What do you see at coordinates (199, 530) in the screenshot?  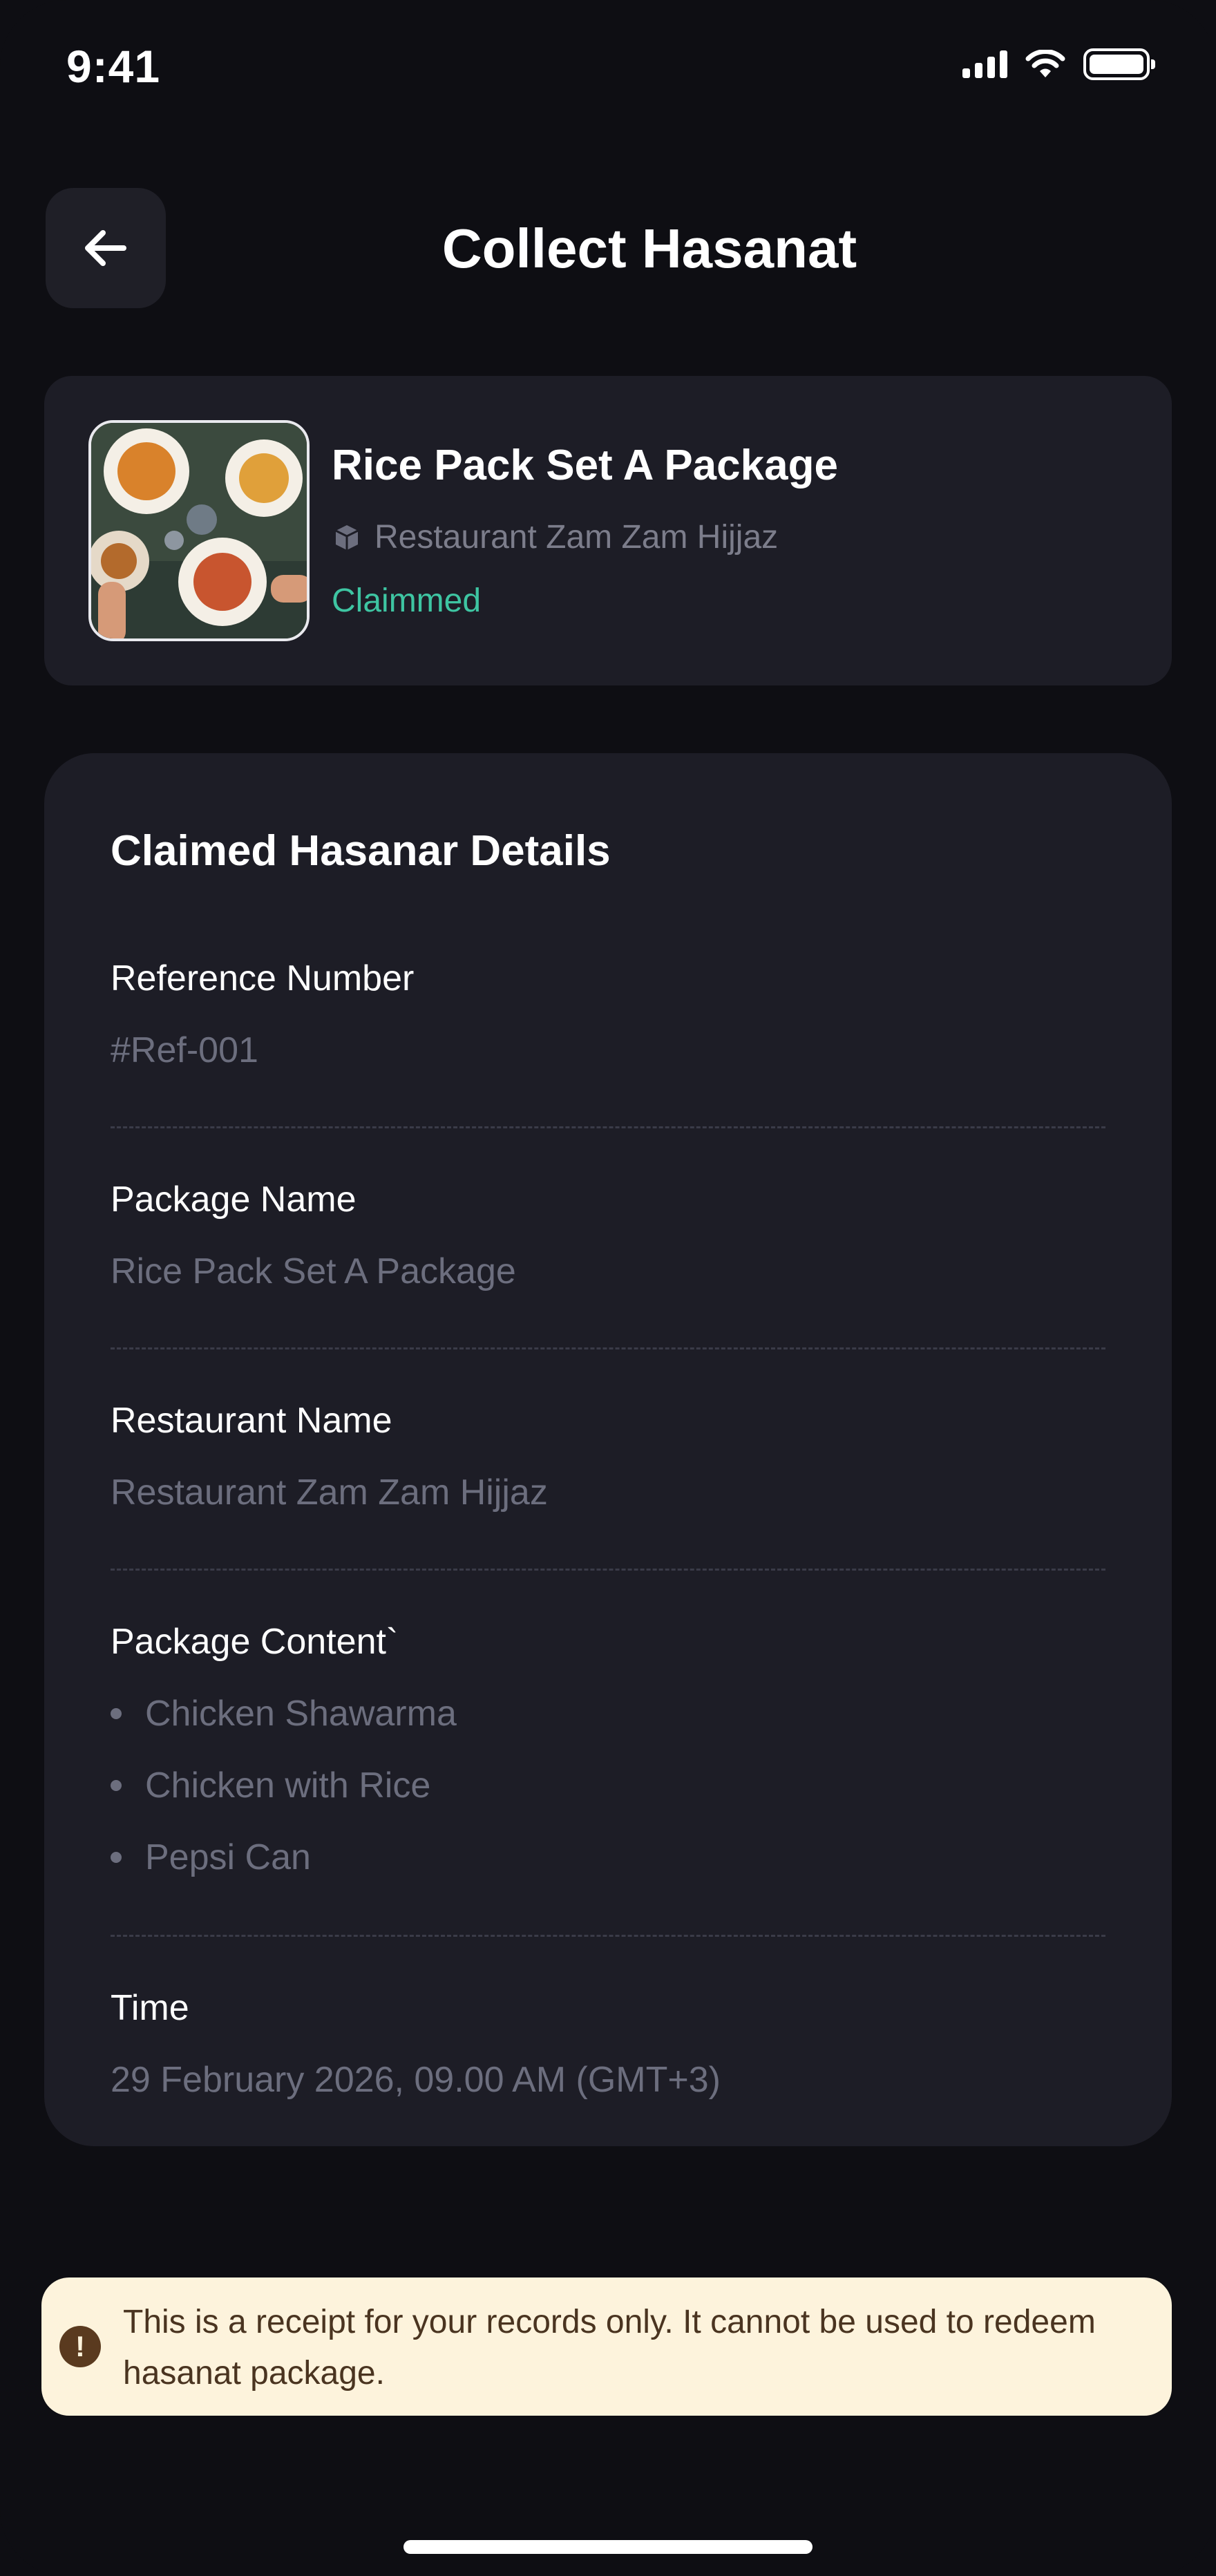 I see `package-image` at bounding box center [199, 530].